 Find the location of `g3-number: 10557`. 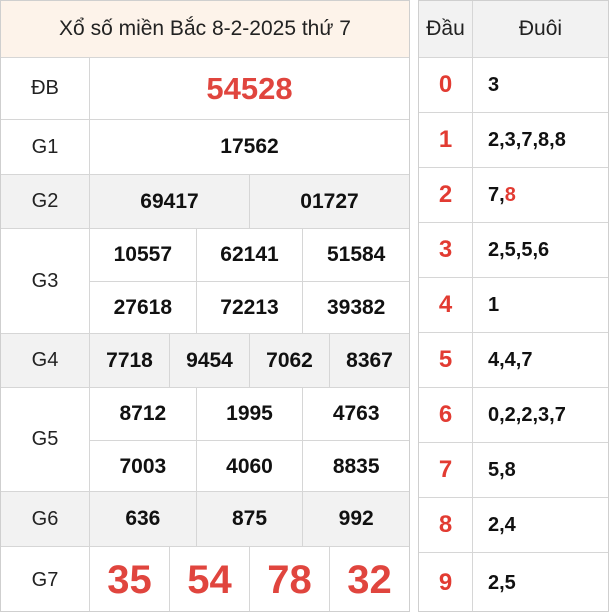

g3-number: 10557 is located at coordinates (143, 254).